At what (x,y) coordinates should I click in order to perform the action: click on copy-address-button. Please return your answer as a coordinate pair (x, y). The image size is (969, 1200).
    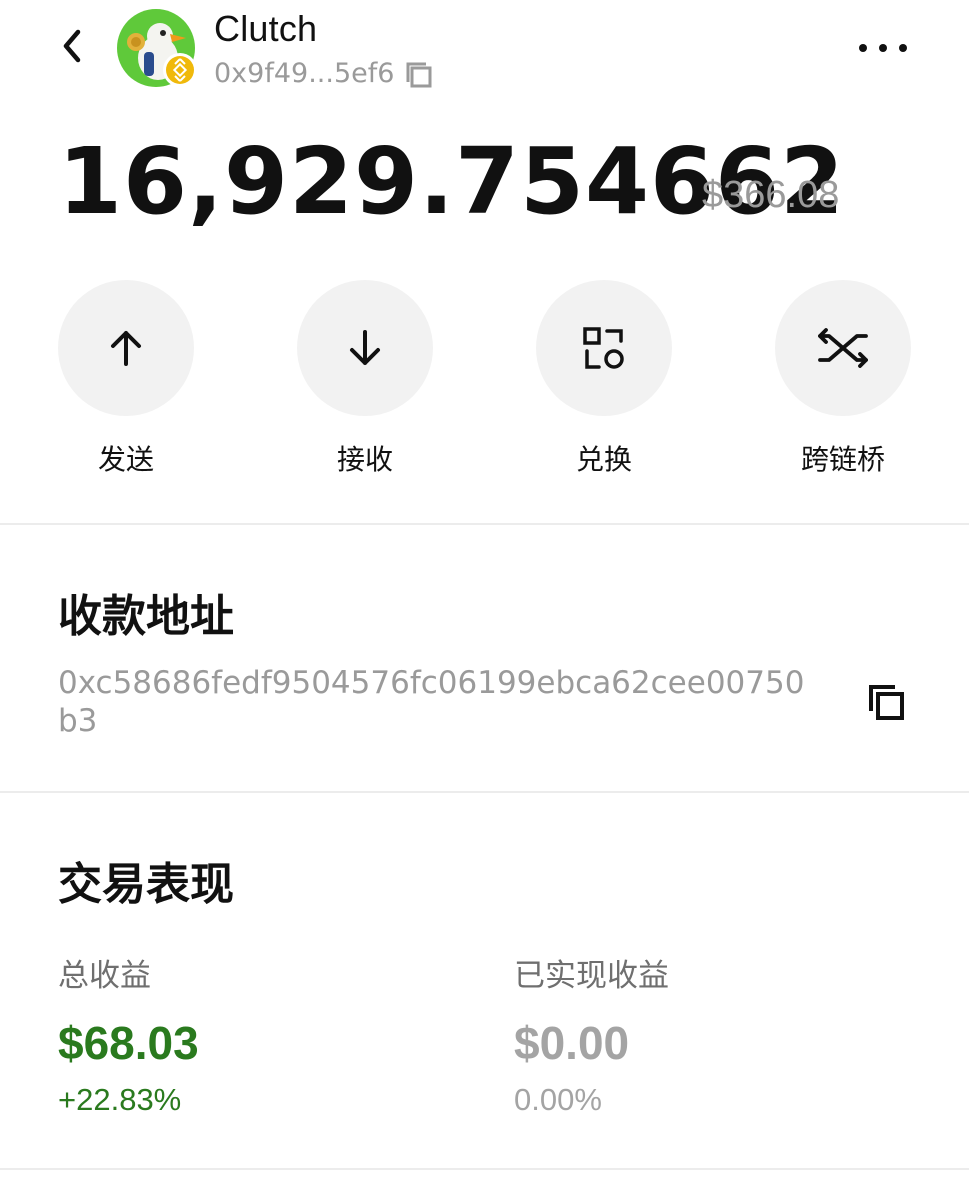
    Looking at the image, I should click on (419, 75).